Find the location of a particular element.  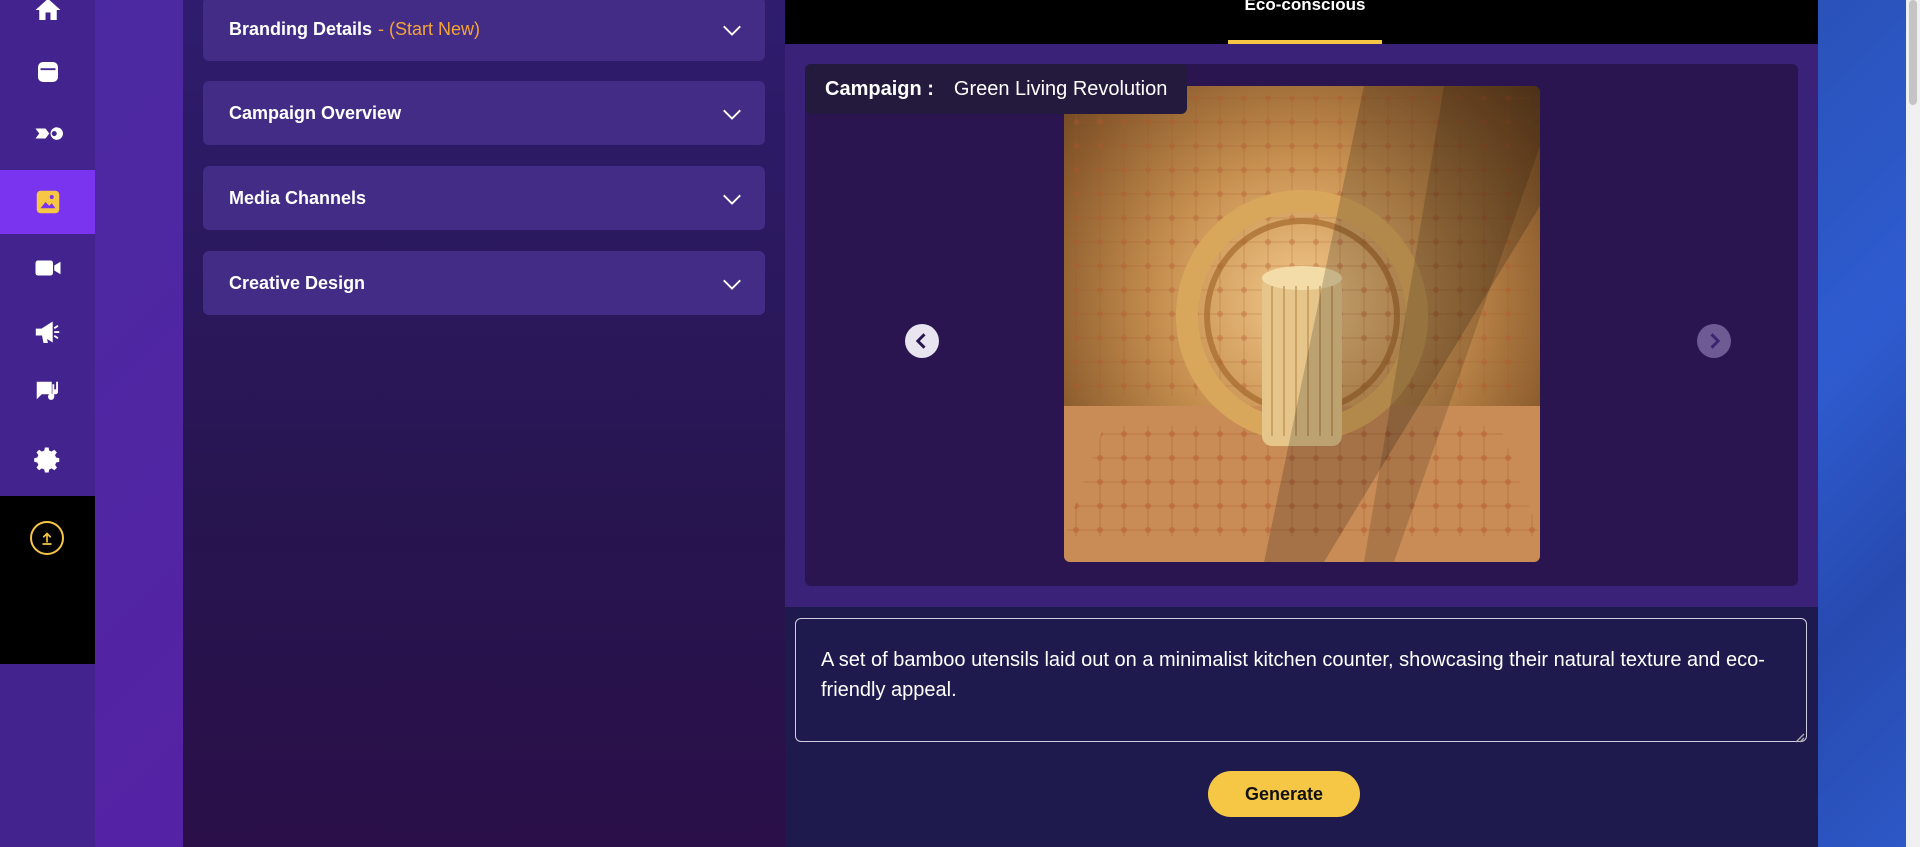

image-illustration is located at coordinates (1302, 324).